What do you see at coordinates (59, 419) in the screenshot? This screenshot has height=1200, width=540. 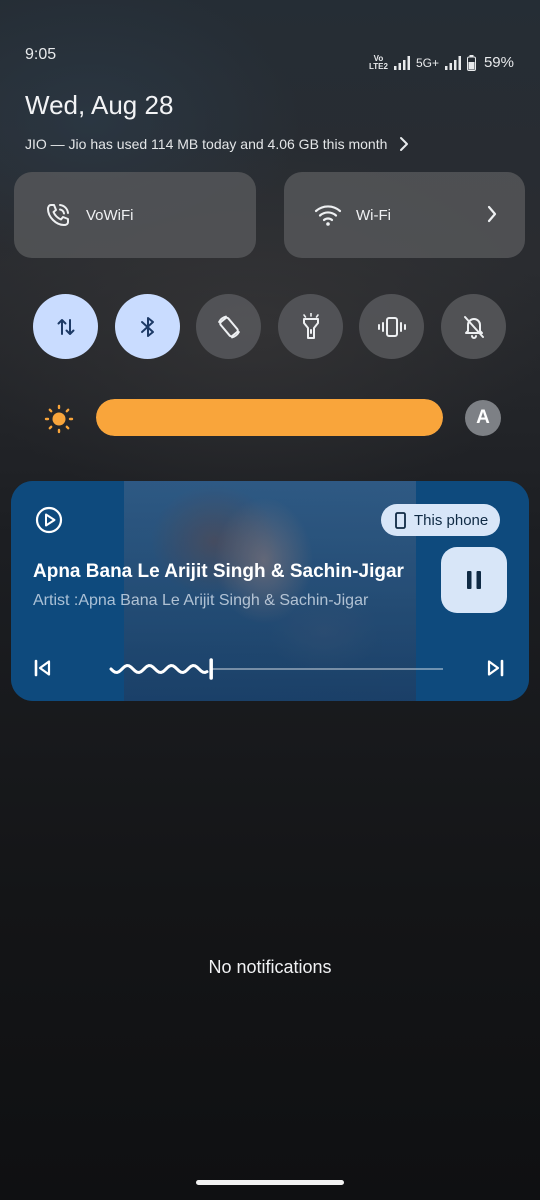 I see `sun-icon` at bounding box center [59, 419].